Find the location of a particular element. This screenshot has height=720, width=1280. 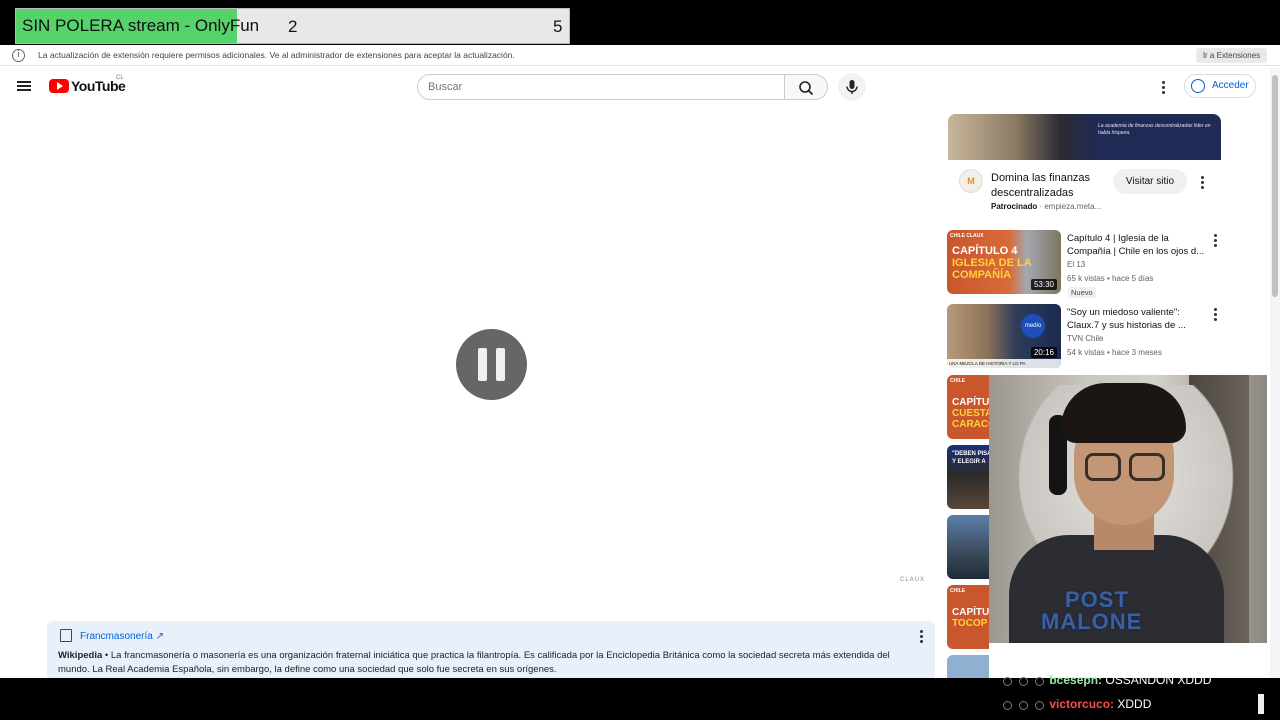

stream-poll-bar: SIN POLERA stream - OnlyFun 2 5 is located at coordinates (292, 26).